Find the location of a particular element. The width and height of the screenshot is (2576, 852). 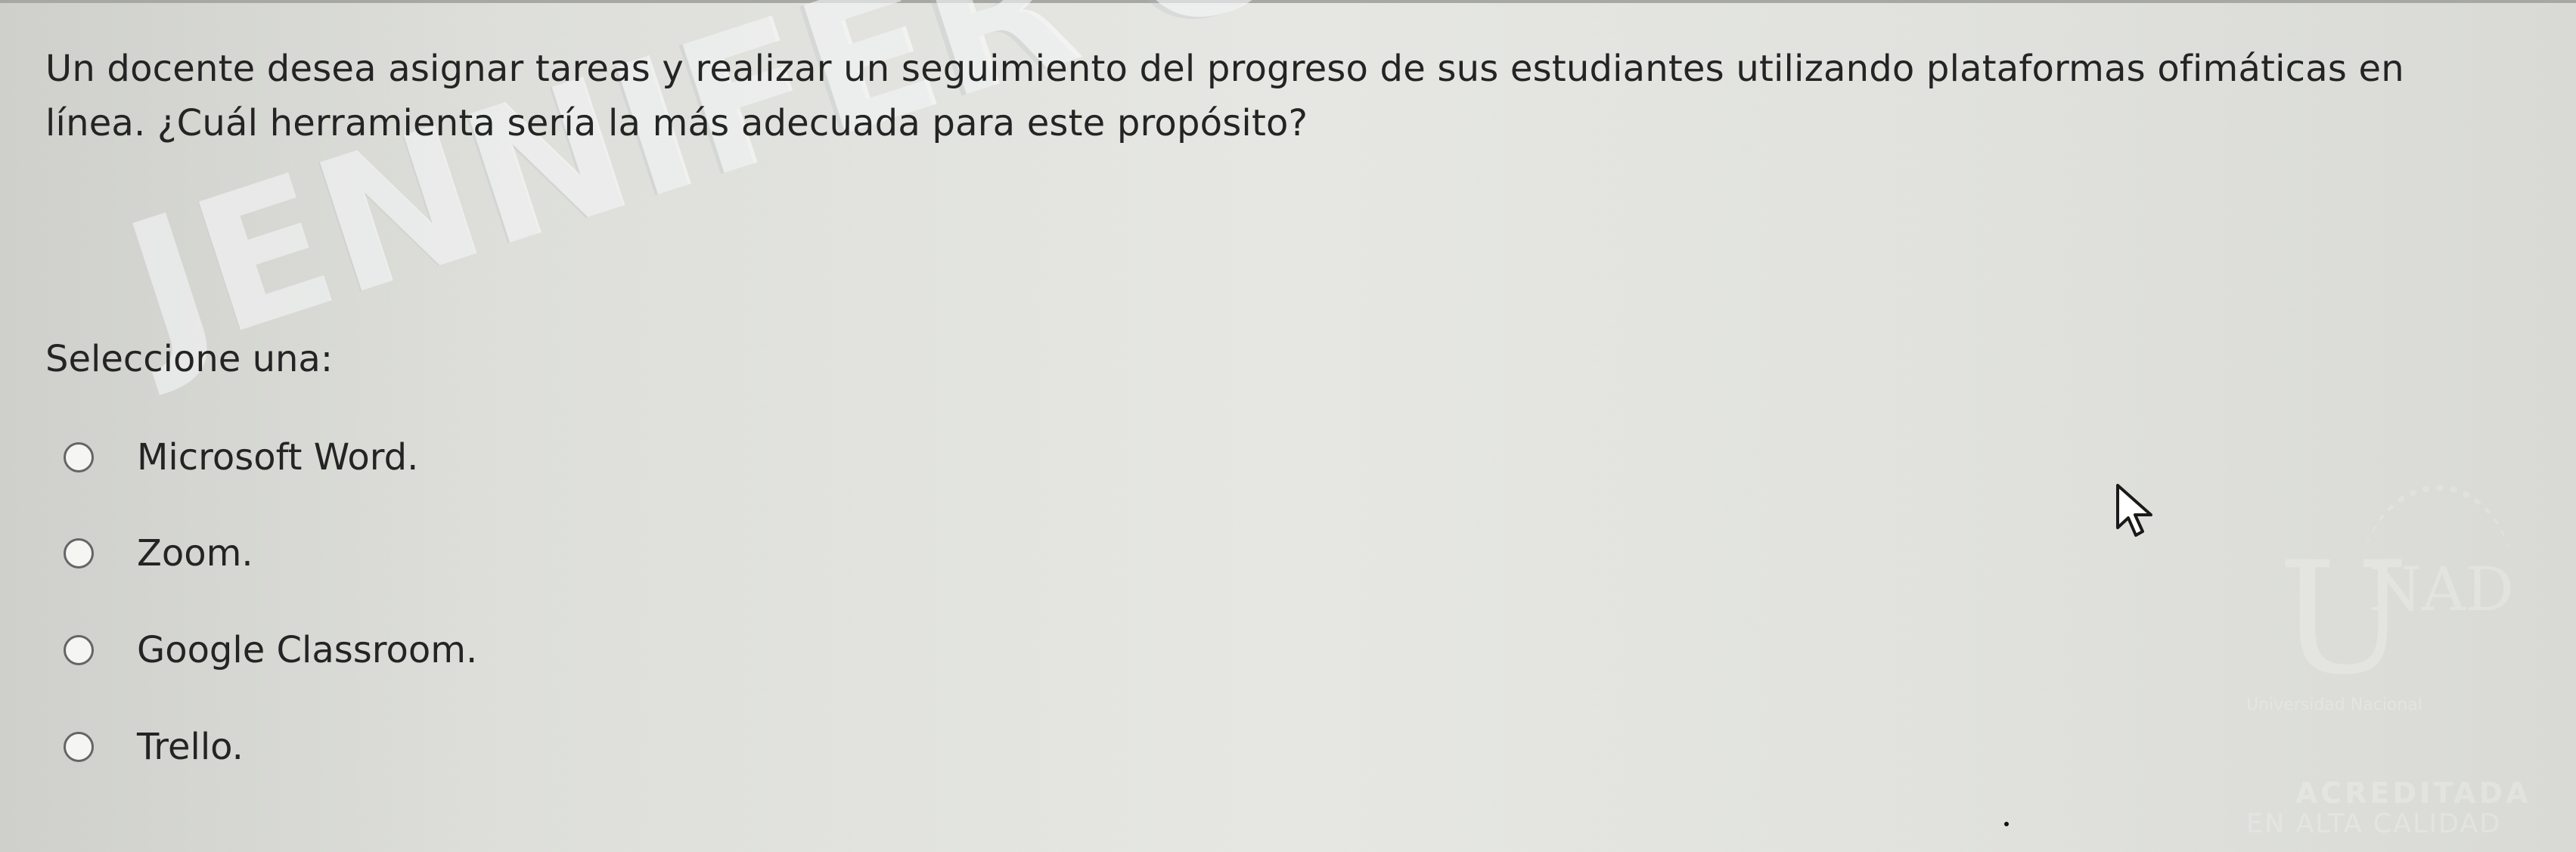

logo-subtitle: Universidad Nacional is located at coordinates (2334, 705).